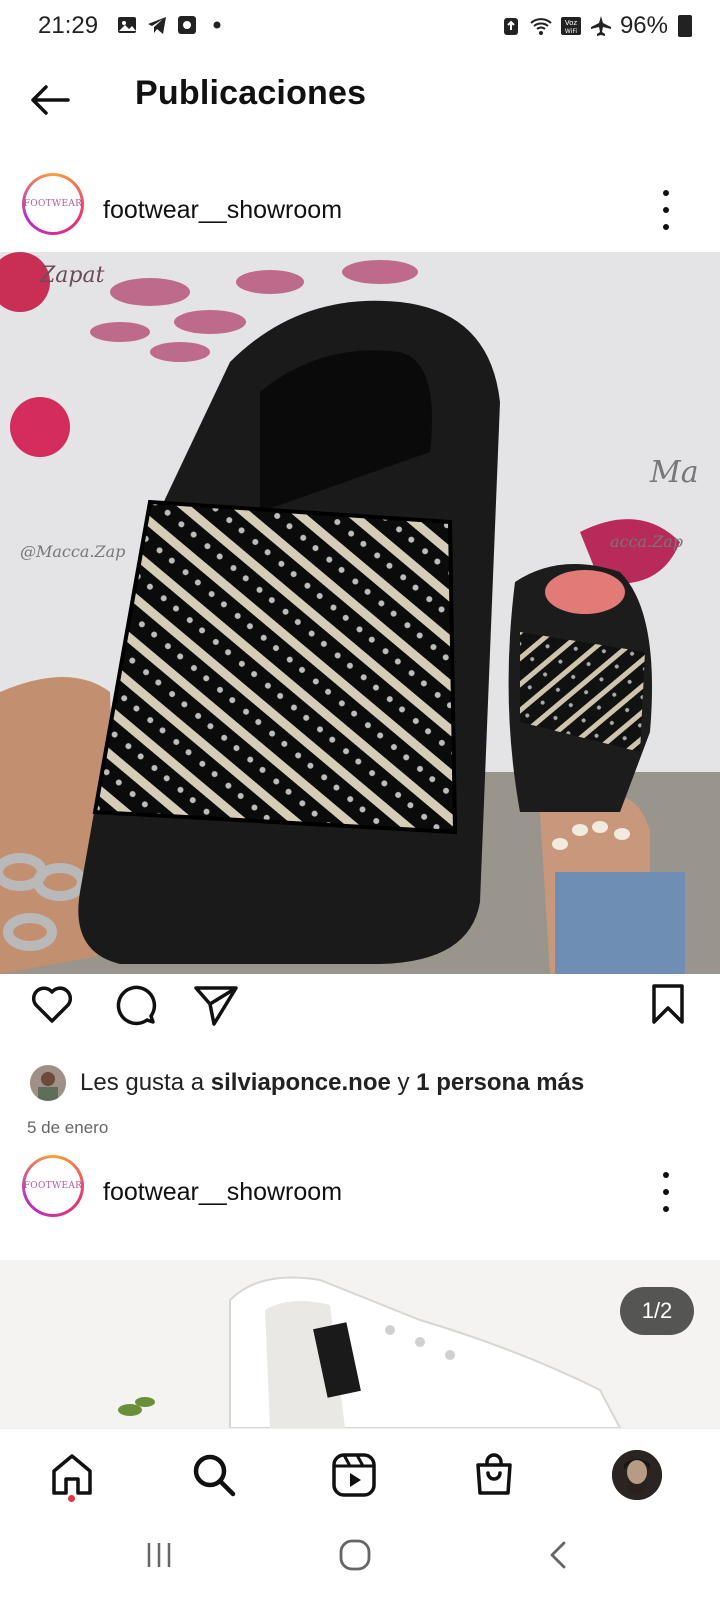 This screenshot has height=1600, width=720. I want to click on status-right: Voz WiFi 96%, so click(584, 26).